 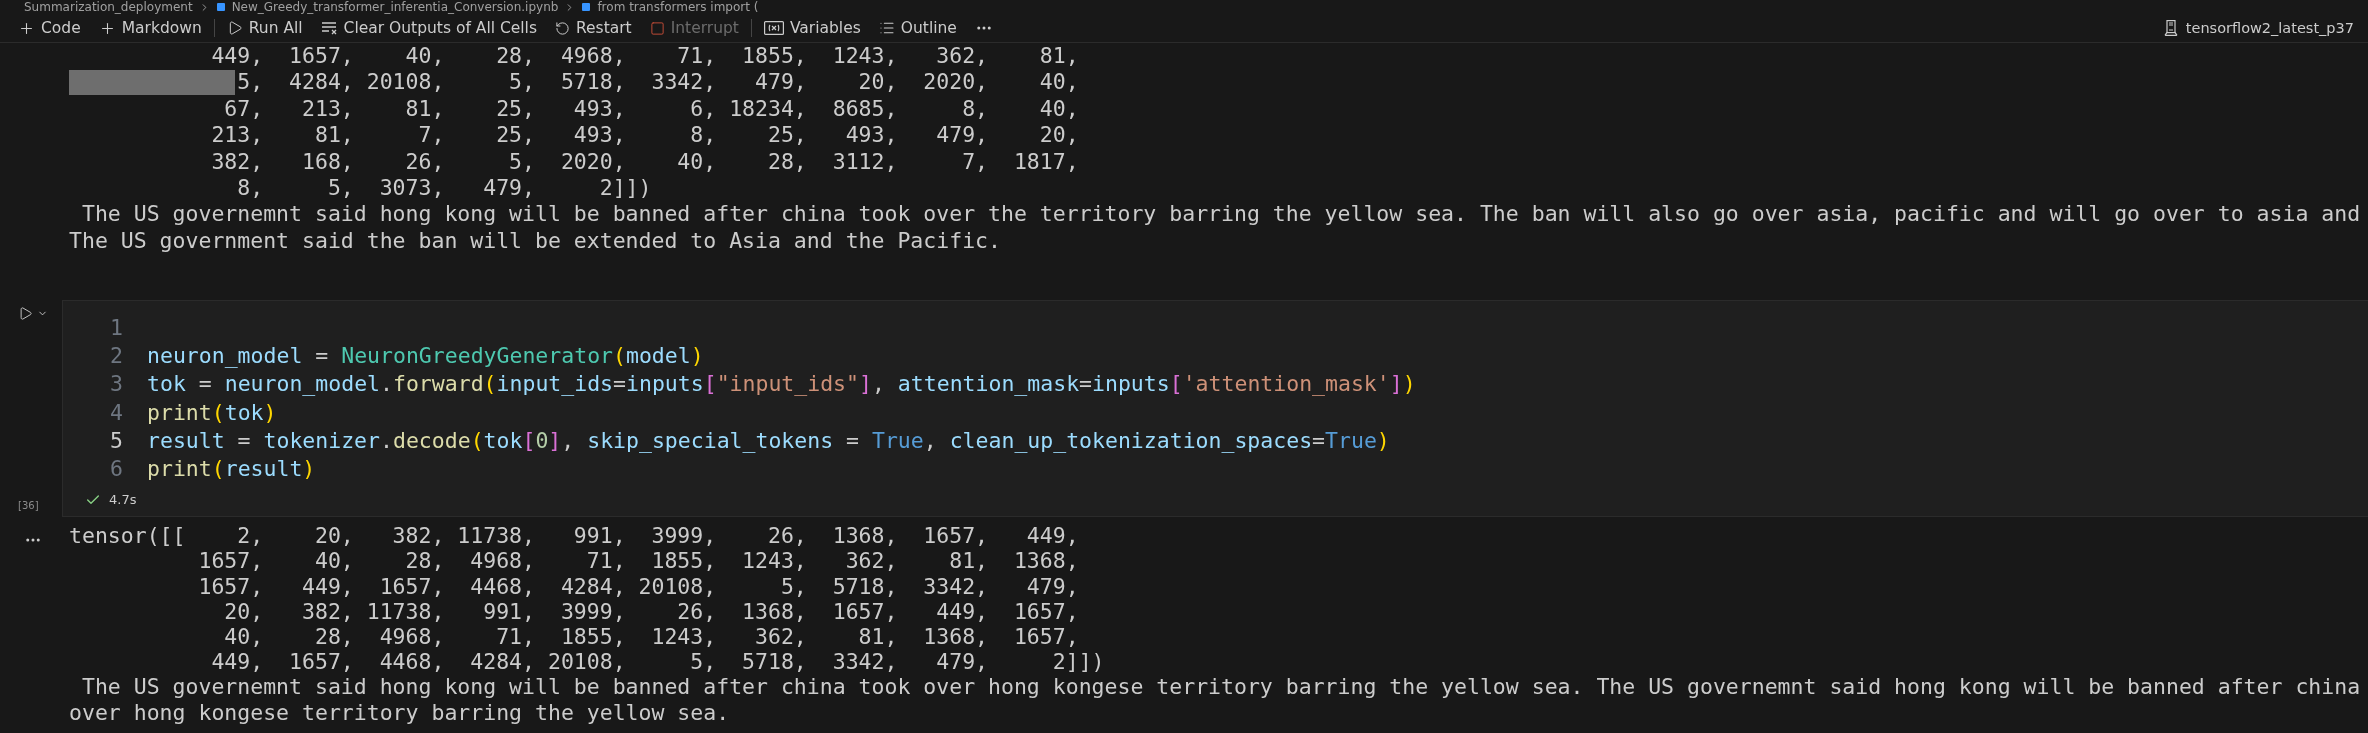 I want to click on line-number: 6, so click(x=116, y=469).